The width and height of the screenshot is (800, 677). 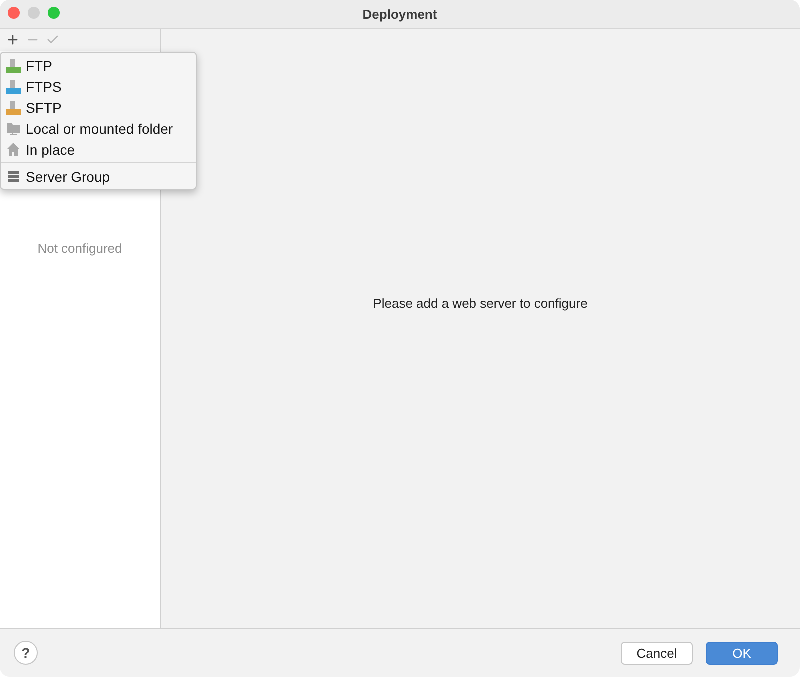 What do you see at coordinates (26, 653) in the screenshot?
I see `help-button: ?` at bounding box center [26, 653].